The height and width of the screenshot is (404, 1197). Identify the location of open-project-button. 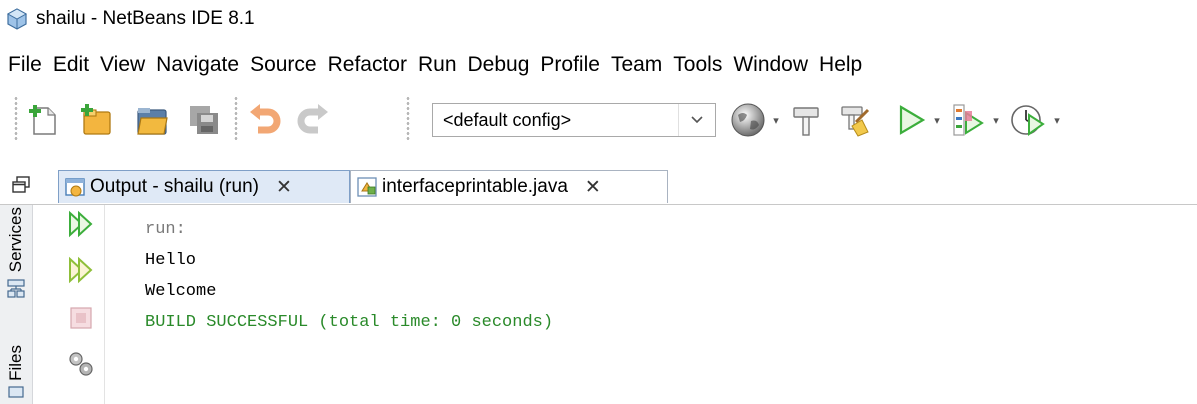
(152, 120).